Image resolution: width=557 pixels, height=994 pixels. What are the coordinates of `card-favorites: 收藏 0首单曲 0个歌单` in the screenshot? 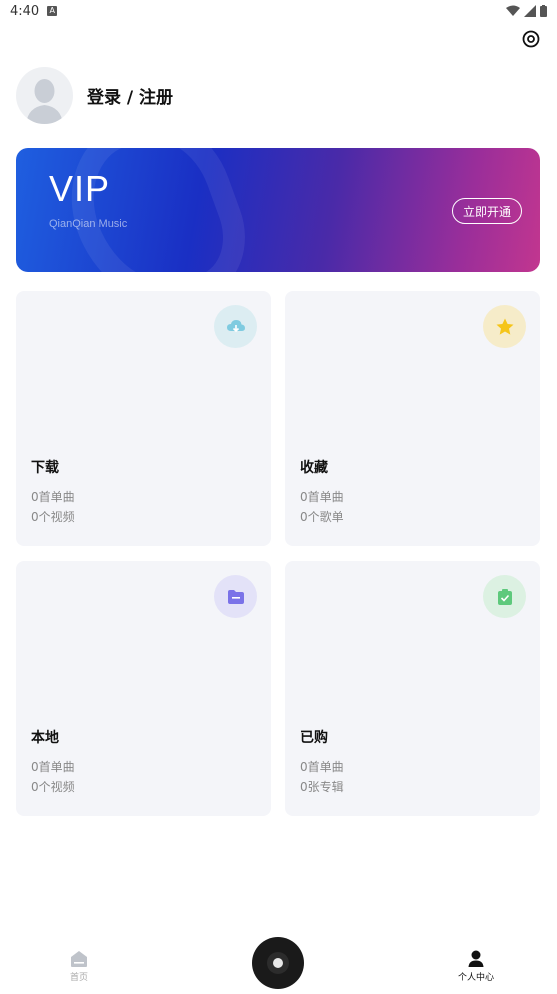 It's located at (412, 418).